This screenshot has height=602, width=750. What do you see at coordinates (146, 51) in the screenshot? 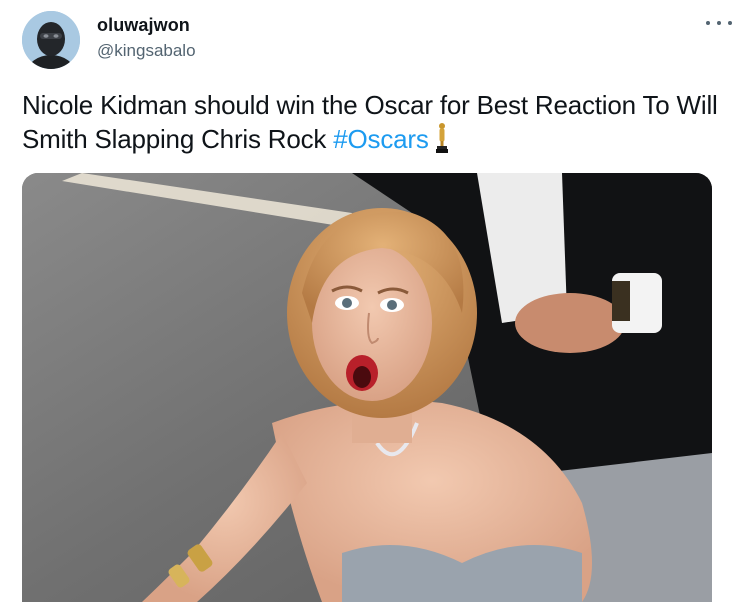
I see `user-handle: @kingsabalo` at bounding box center [146, 51].